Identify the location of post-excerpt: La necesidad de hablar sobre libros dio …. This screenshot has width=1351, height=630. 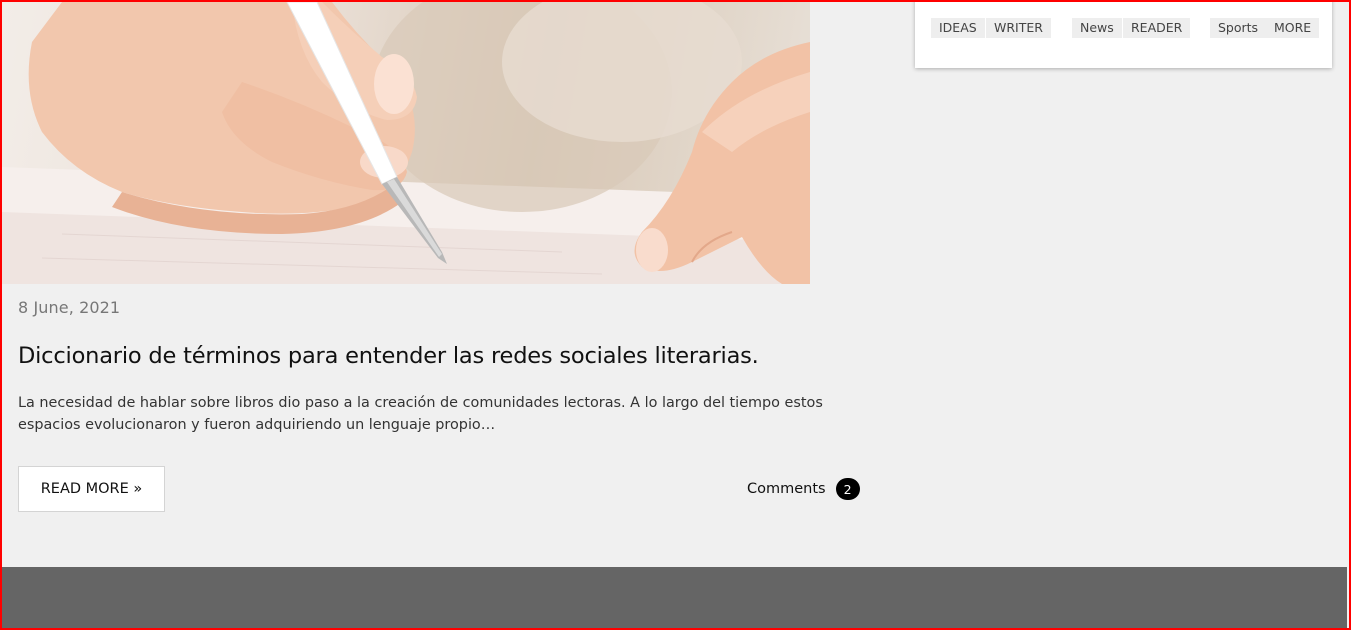
(420, 414).